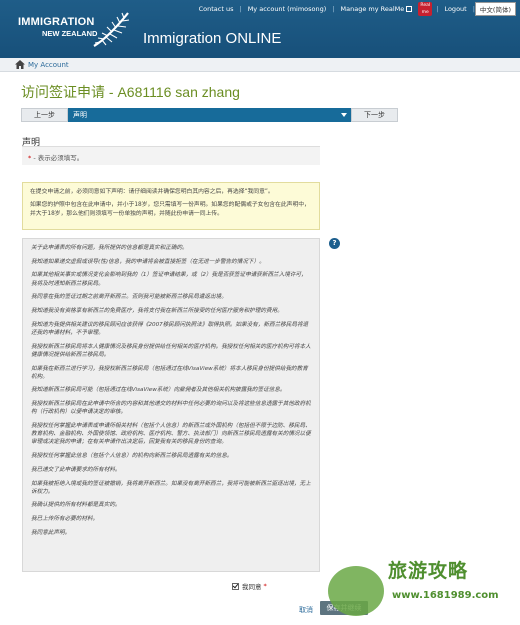  What do you see at coordinates (44, 115) in the screenshot?
I see `previous-step-button: 上一步` at bounding box center [44, 115].